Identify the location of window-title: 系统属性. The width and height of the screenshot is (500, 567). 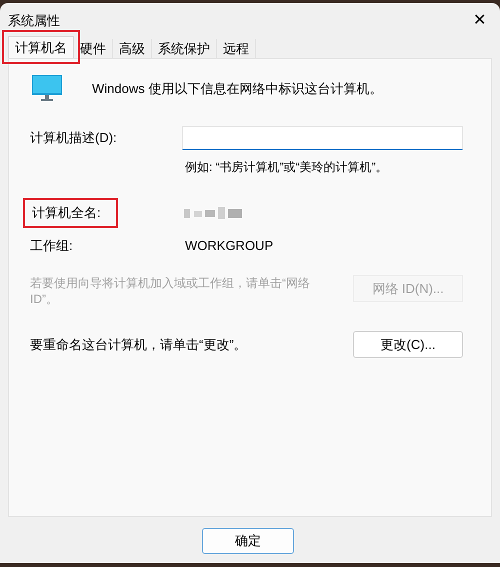
(34, 21).